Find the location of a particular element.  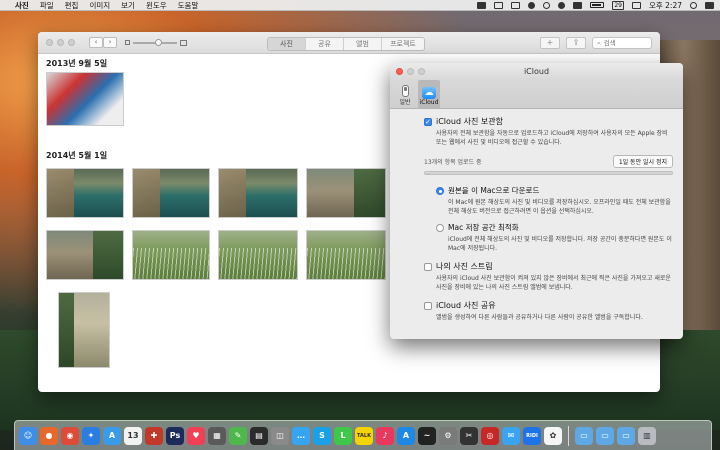

notes-icon: ▤ is located at coordinates (259, 435).